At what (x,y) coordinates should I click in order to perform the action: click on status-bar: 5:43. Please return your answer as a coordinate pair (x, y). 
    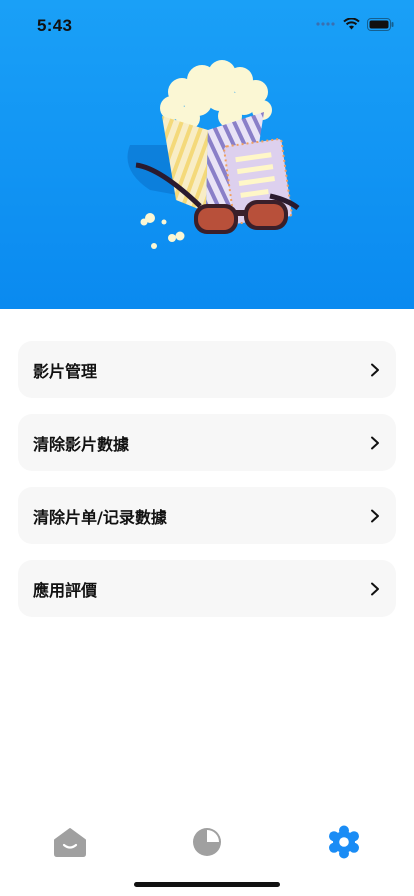
    Looking at the image, I should click on (207, 25).